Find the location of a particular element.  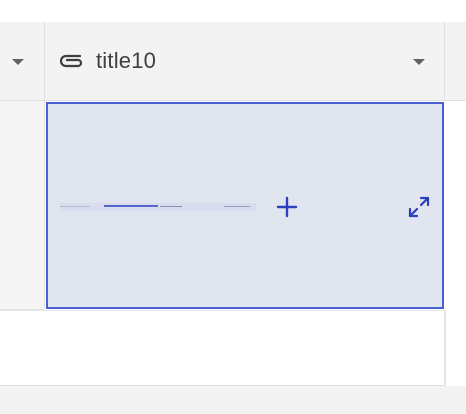

grid-edge is located at coordinates (456, 243).